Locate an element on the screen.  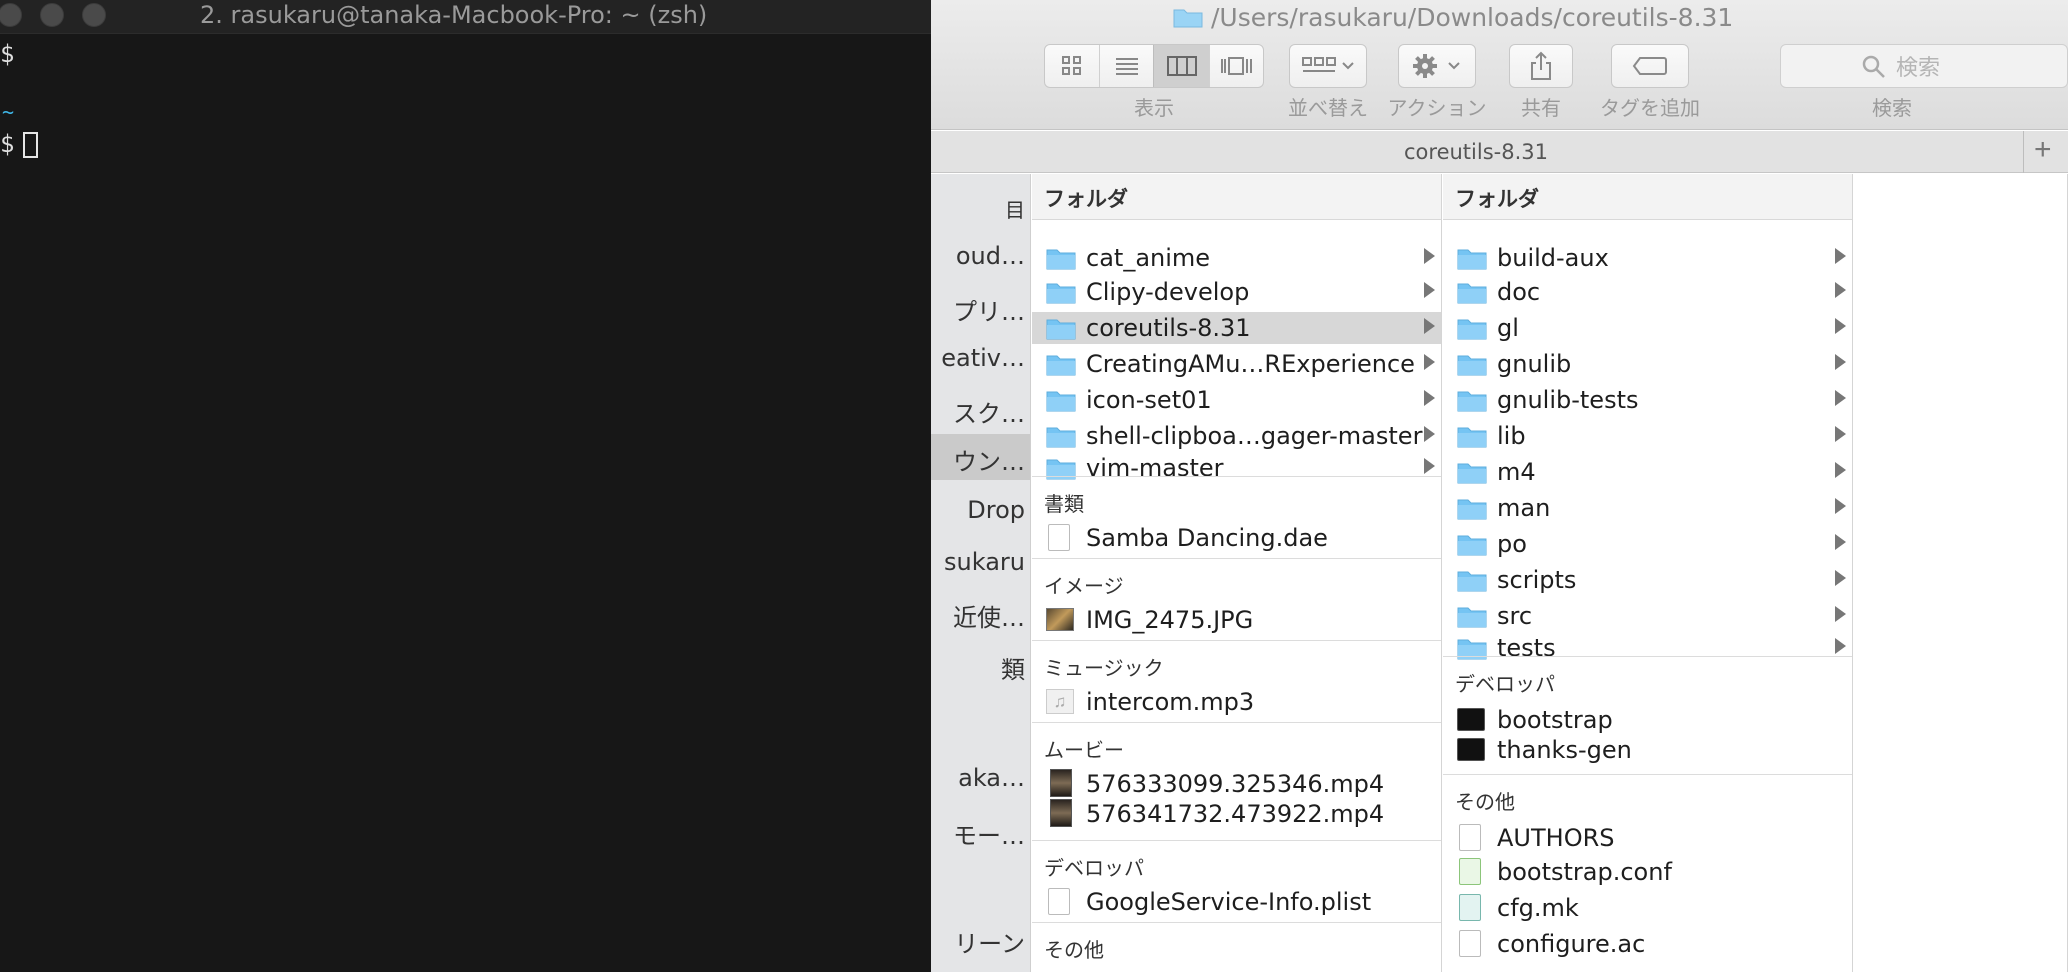
gallery-view-button is located at coordinates (1236, 66).